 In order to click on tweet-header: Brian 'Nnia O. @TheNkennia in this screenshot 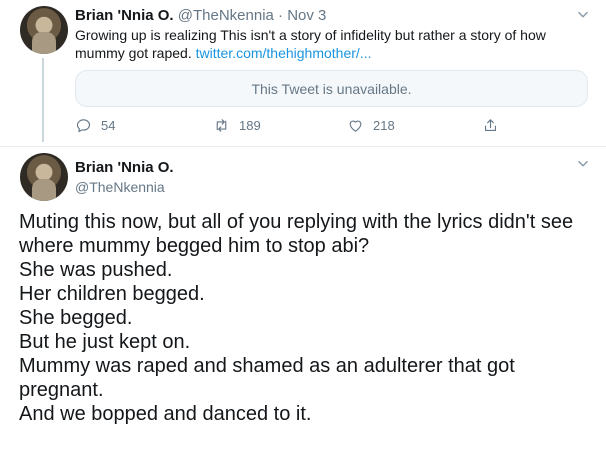, I will do `click(124, 177)`.